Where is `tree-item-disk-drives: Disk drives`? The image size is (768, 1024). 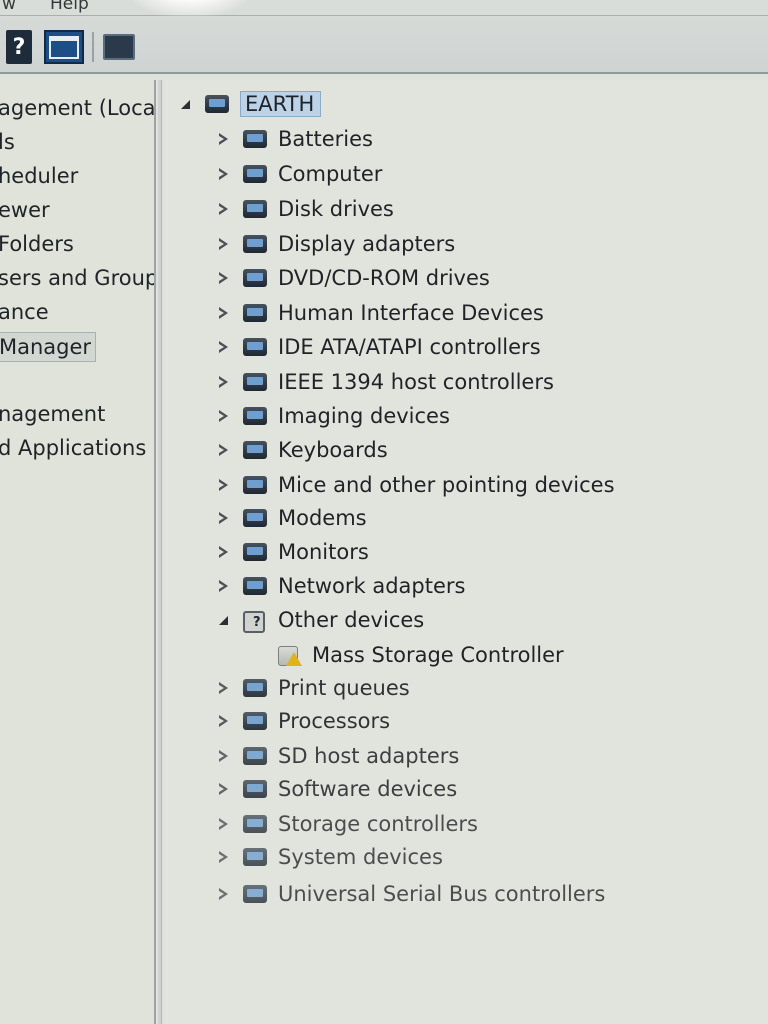 tree-item-disk-drives: Disk drives is located at coordinates (305, 209).